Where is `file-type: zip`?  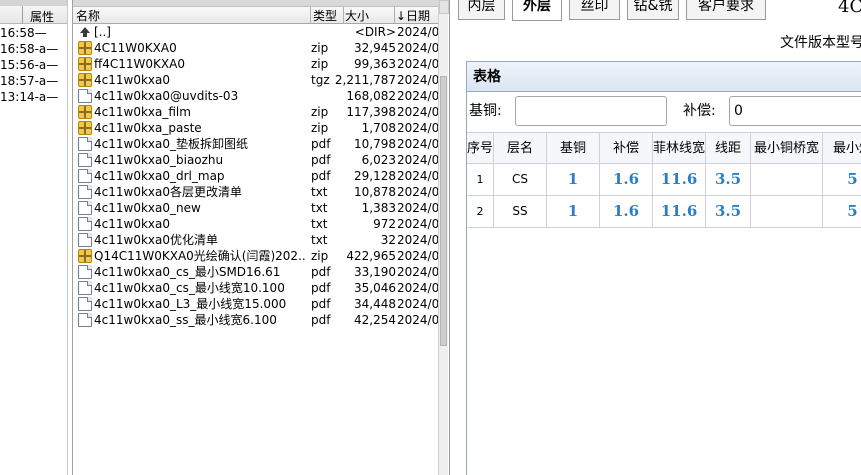 file-type: zip is located at coordinates (320, 64).